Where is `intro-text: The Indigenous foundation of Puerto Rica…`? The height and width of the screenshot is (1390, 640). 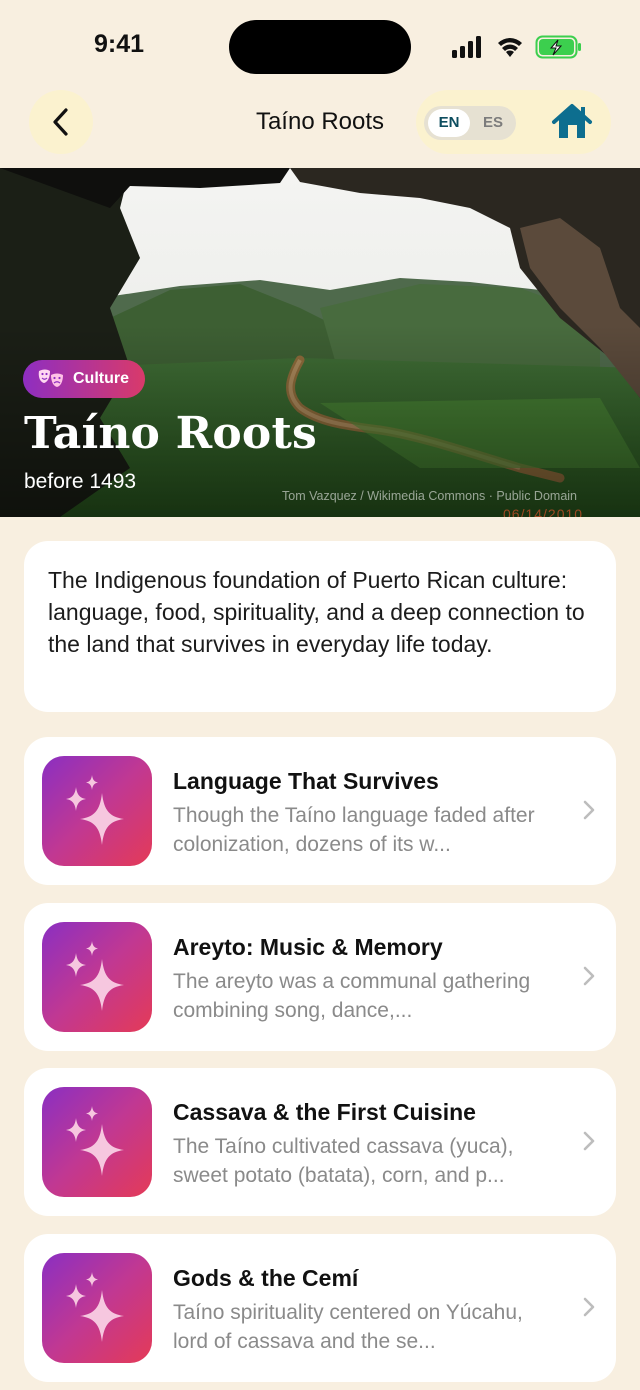 intro-text: The Indigenous foundation of Puerto Rica… is located at coordinates (316, 612).